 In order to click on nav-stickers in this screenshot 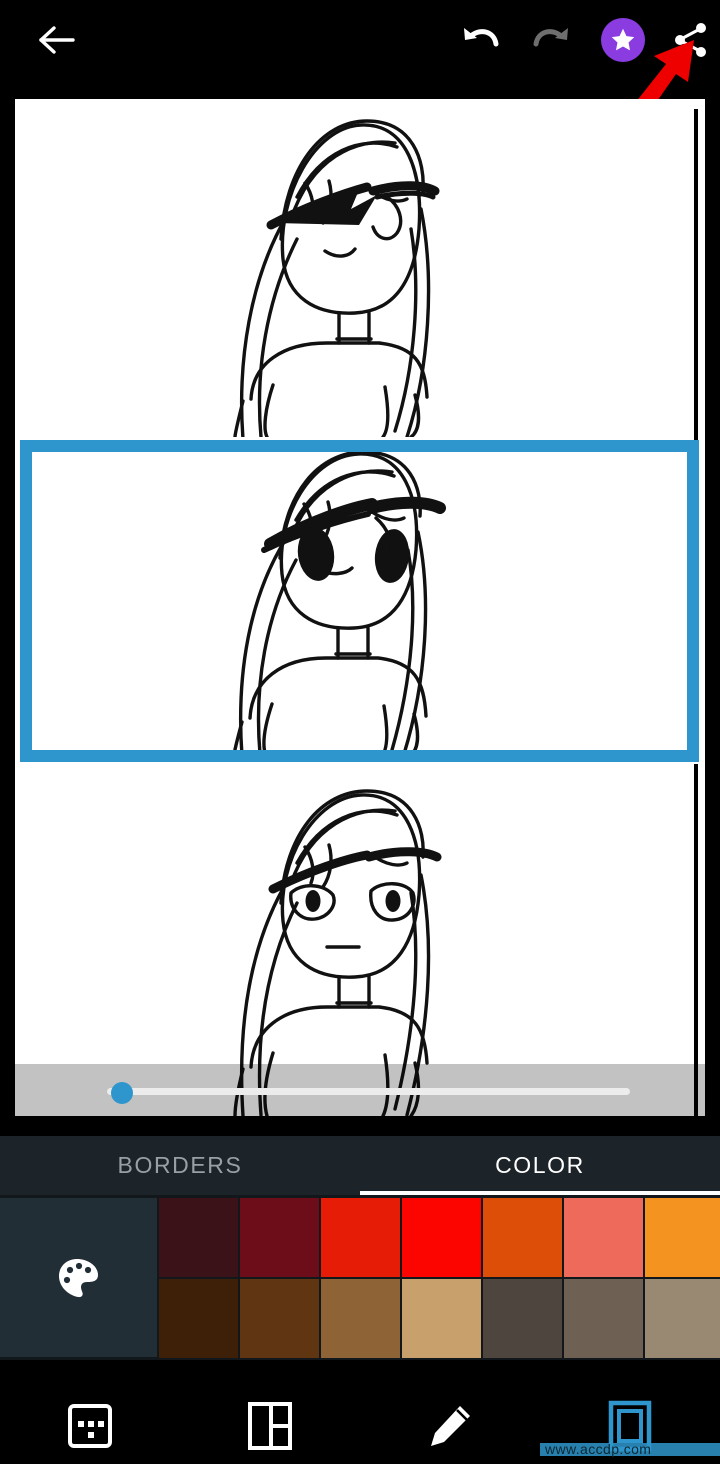, I will do `click(90, 1425)`.